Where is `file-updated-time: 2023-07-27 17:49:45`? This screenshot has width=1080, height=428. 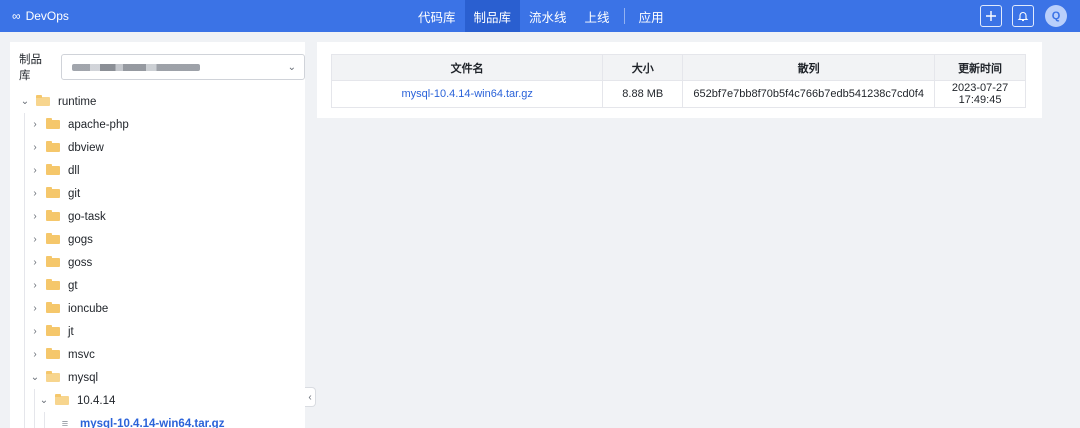
file-updated-time: 2023-07-27 17:49:45 is located at coordinates (980, 94).